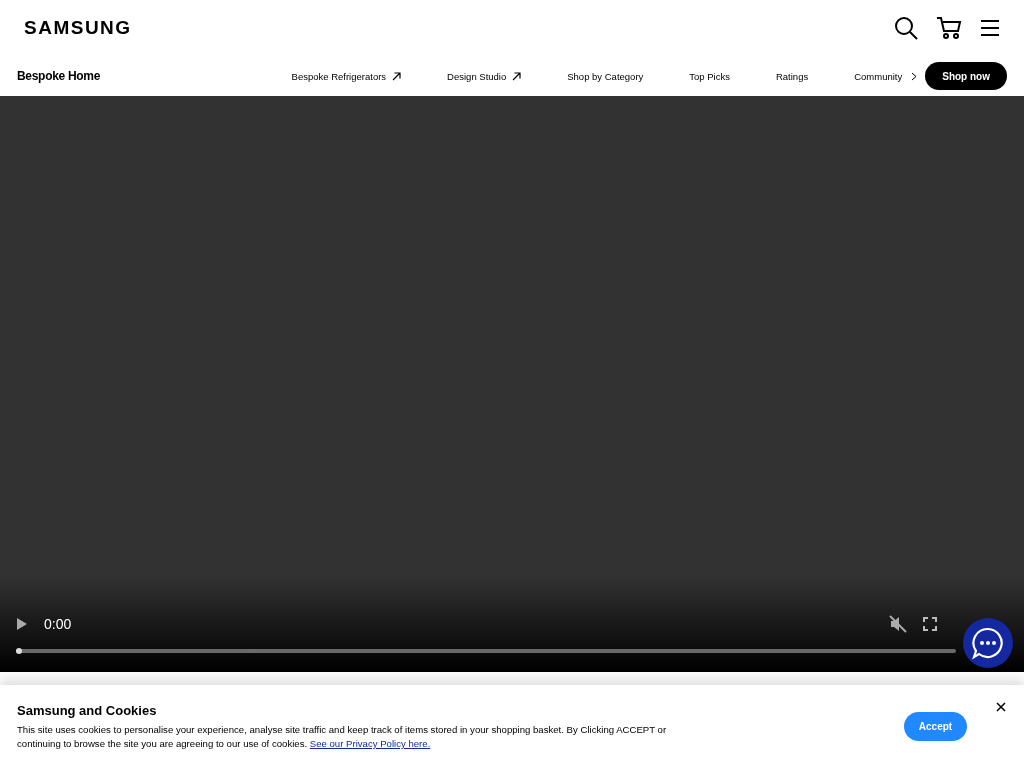  What do you see at coordinates (898, 624) in the screenshot?
I see `muted-speaker-icon` at bounding box center [898, 624].